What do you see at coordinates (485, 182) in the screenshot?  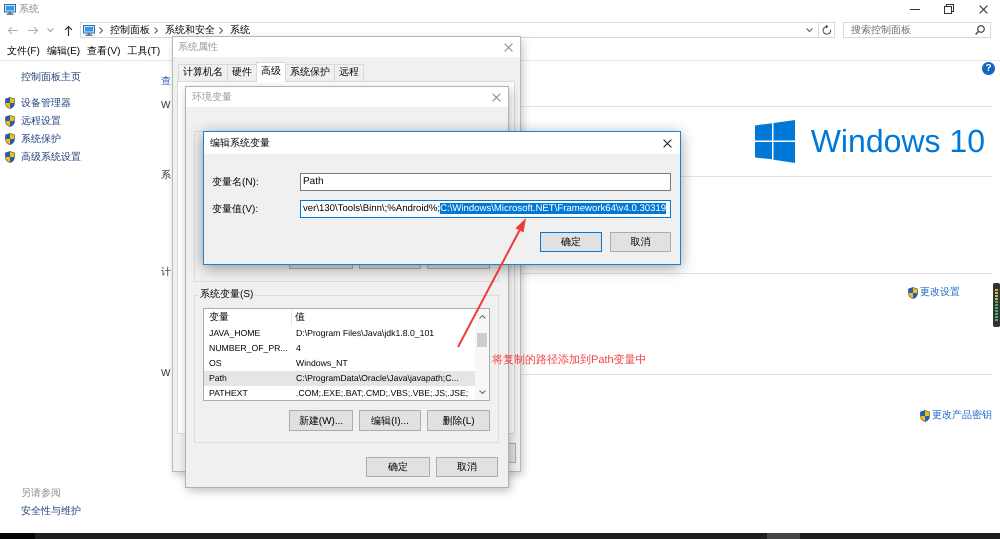 I see `input-field: Path` at bounding box center [485, 182].